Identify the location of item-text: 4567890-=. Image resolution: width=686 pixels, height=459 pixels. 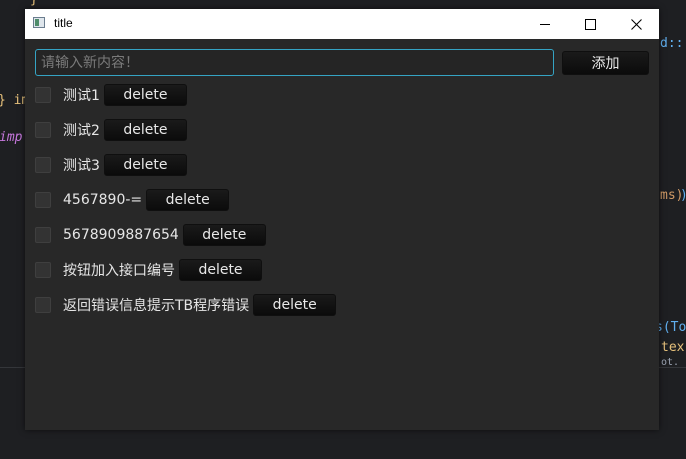
(103, 200).